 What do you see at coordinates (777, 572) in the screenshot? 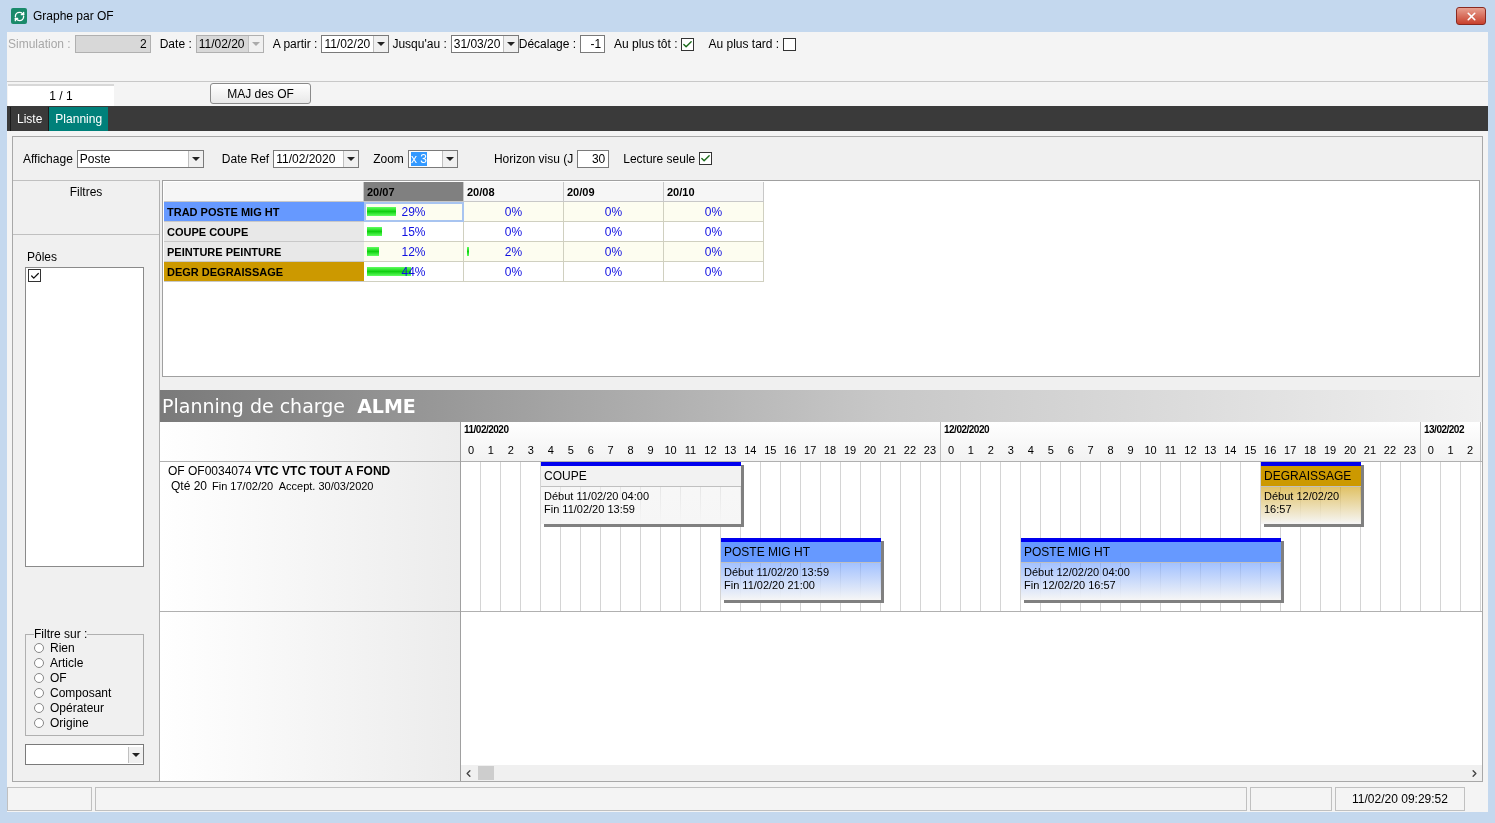
I see `task-start: Début 11/02/20 13:59` at bounding box center [777, 572].